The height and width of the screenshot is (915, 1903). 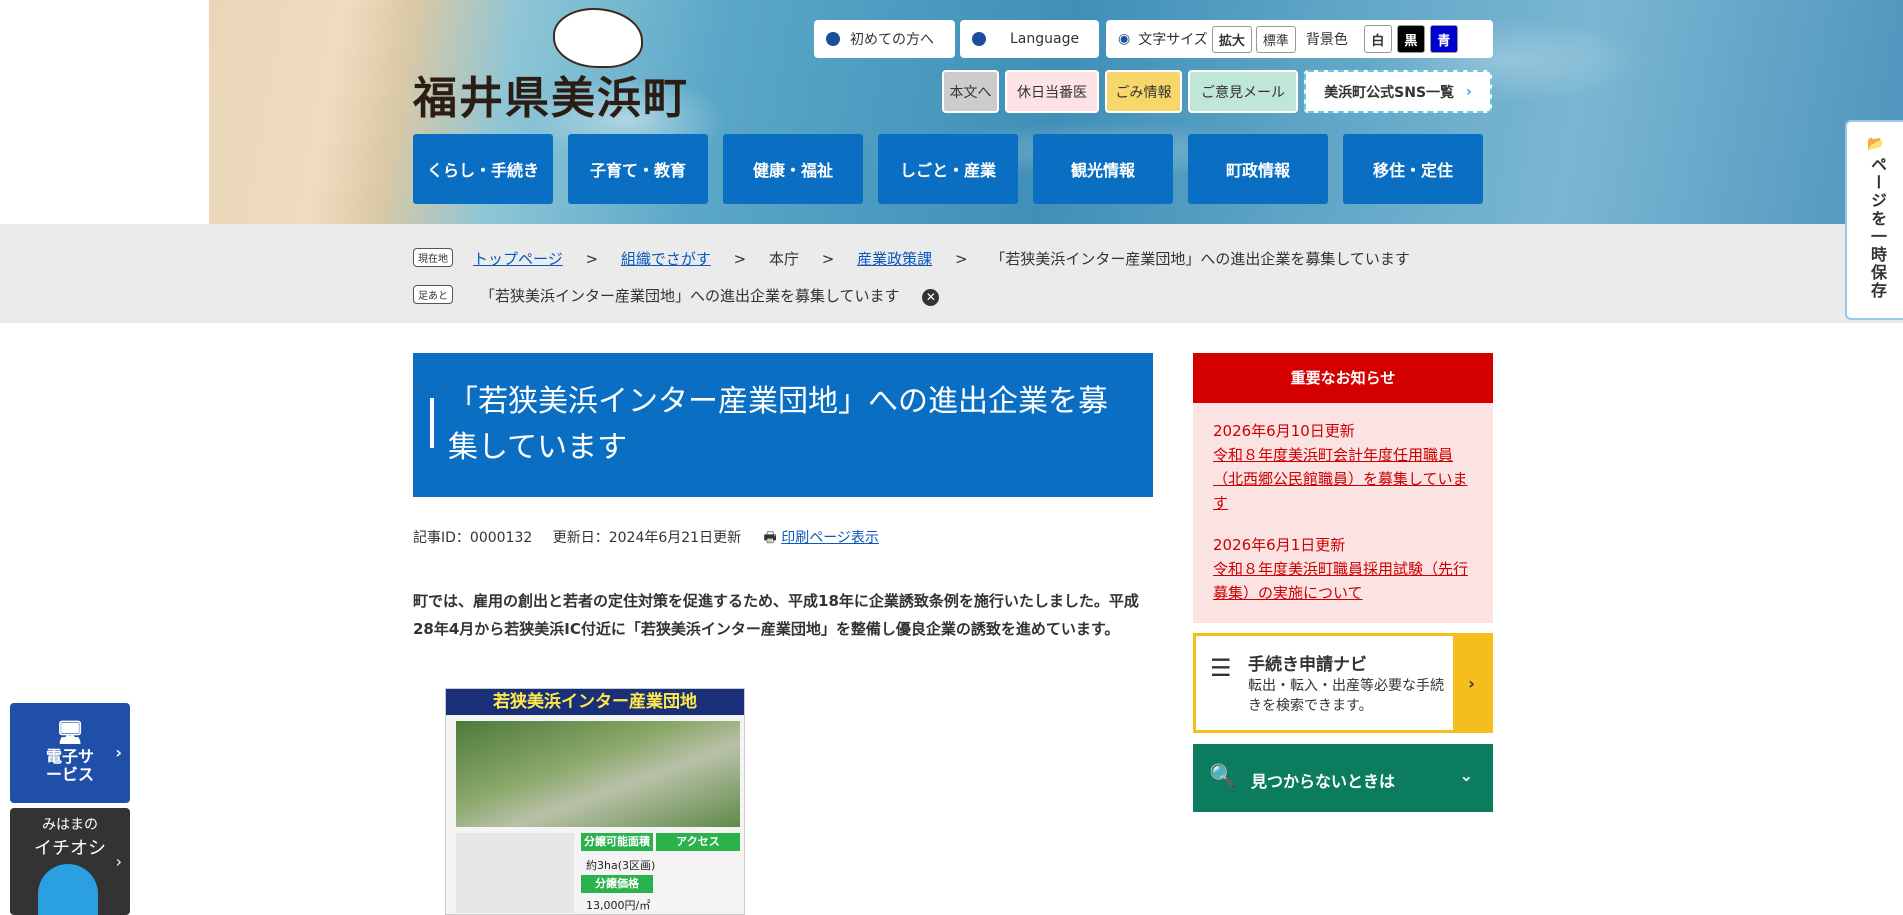 I want to click on font-size-large-button: 拡大, so click(x=1231, y=39).